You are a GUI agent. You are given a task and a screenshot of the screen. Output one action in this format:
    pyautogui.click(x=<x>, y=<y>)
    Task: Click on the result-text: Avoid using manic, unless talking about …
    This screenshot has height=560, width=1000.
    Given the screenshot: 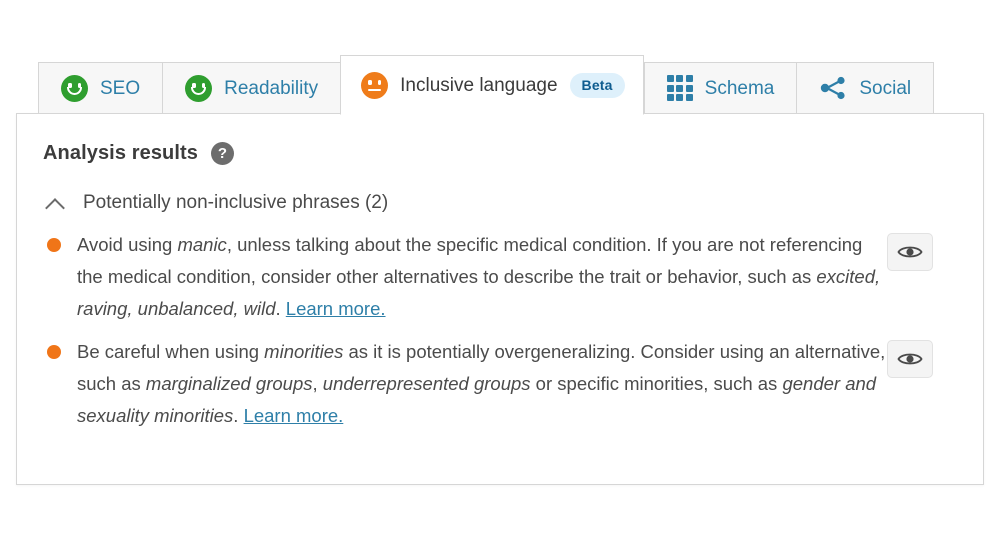 What is the action you would take?
    pyautogui.click(x=482, y=276)
    